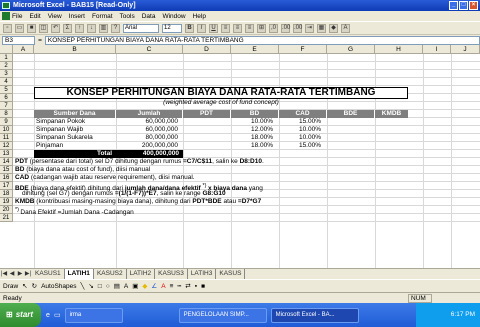 The image size is (480, 327). What do you see at coordinates (6, 194) in the screenshot?
I see `row-header-18: 18` at bounding box center [6, 194].